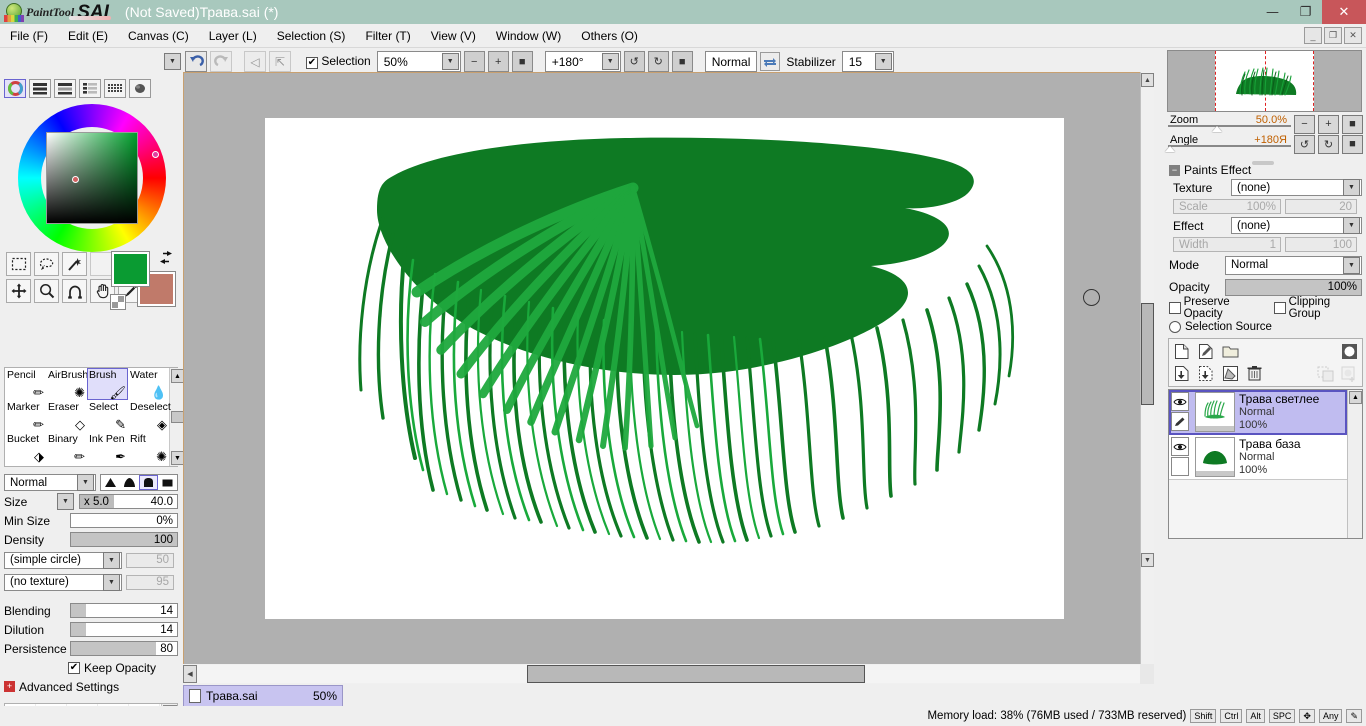 Image resolution: width=1366 pixels, height=726 pixels. What do you see at coordinates (149, 416) in the screenshot?
I see `brush-tool-deselect: Deselect ◈` at bounding box center [149, 416].